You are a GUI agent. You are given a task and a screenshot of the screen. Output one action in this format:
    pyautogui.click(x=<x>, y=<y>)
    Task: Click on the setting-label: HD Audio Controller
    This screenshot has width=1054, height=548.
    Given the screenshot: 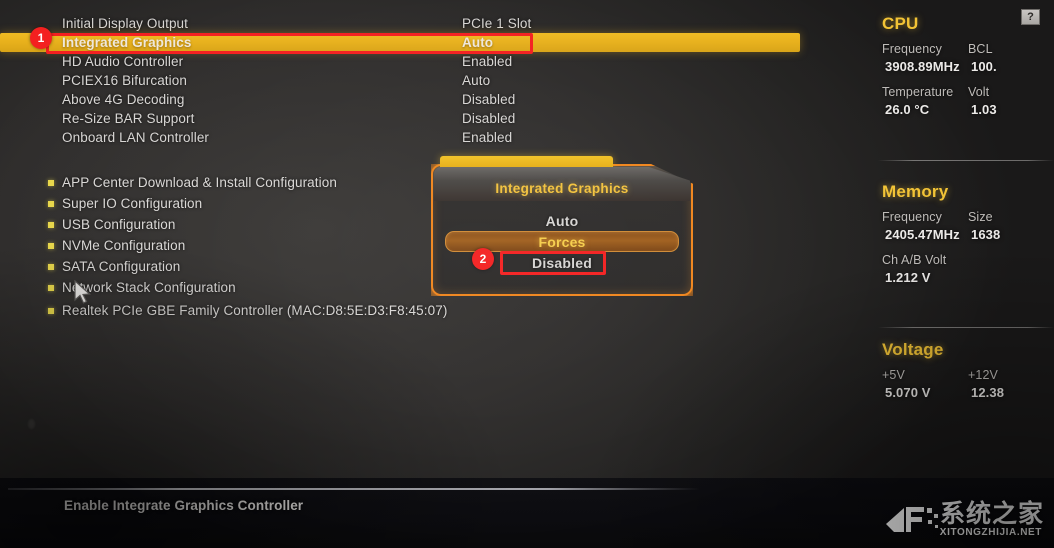 What is the action you would take?
    pyautogui.click(x=123, y=61)
    